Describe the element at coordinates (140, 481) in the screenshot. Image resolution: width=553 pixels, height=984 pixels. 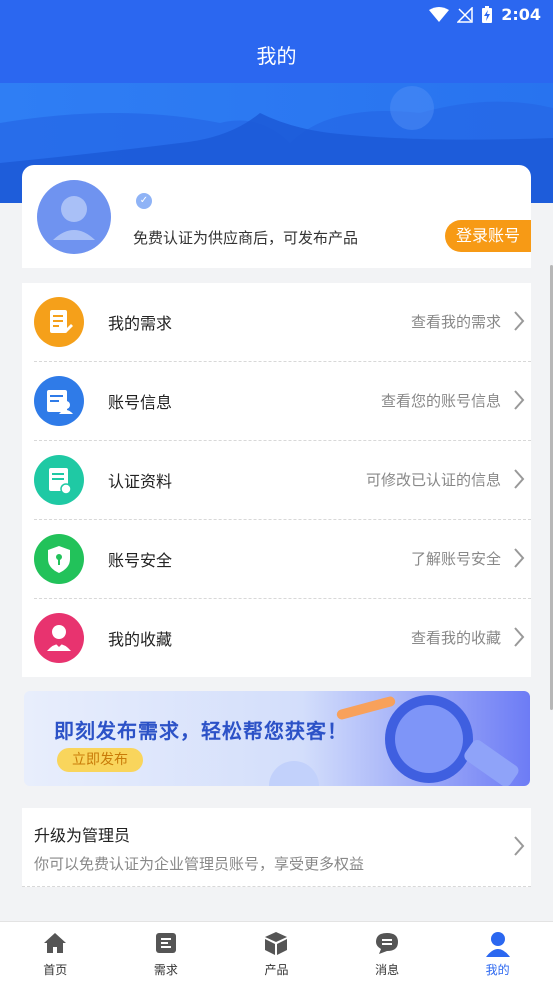
I see `menu-item-label: 认证资料` at that location.